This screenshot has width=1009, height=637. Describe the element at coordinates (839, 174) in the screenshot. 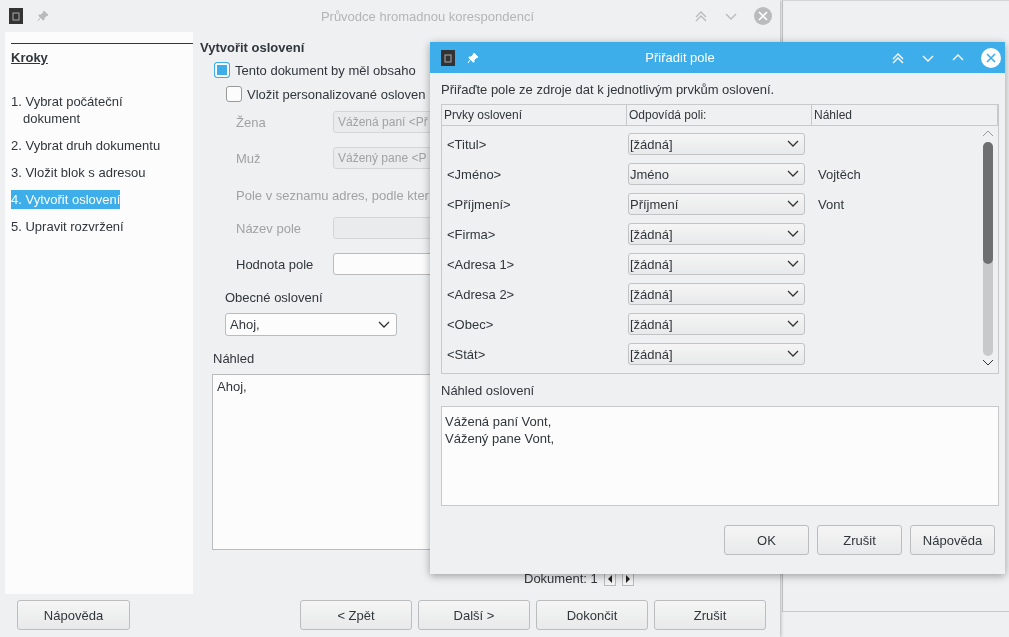

I see `table-cell: Vojtěch` at that location.